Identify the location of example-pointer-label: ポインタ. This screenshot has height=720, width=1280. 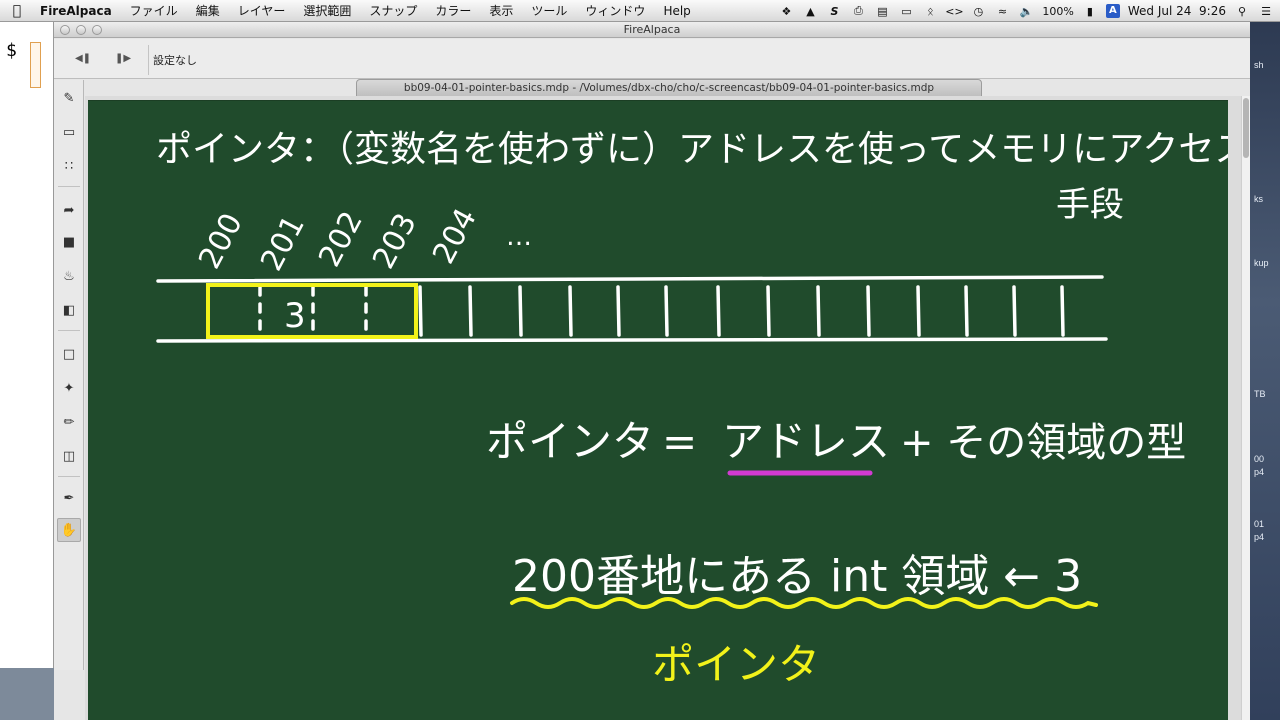
(736, 664).